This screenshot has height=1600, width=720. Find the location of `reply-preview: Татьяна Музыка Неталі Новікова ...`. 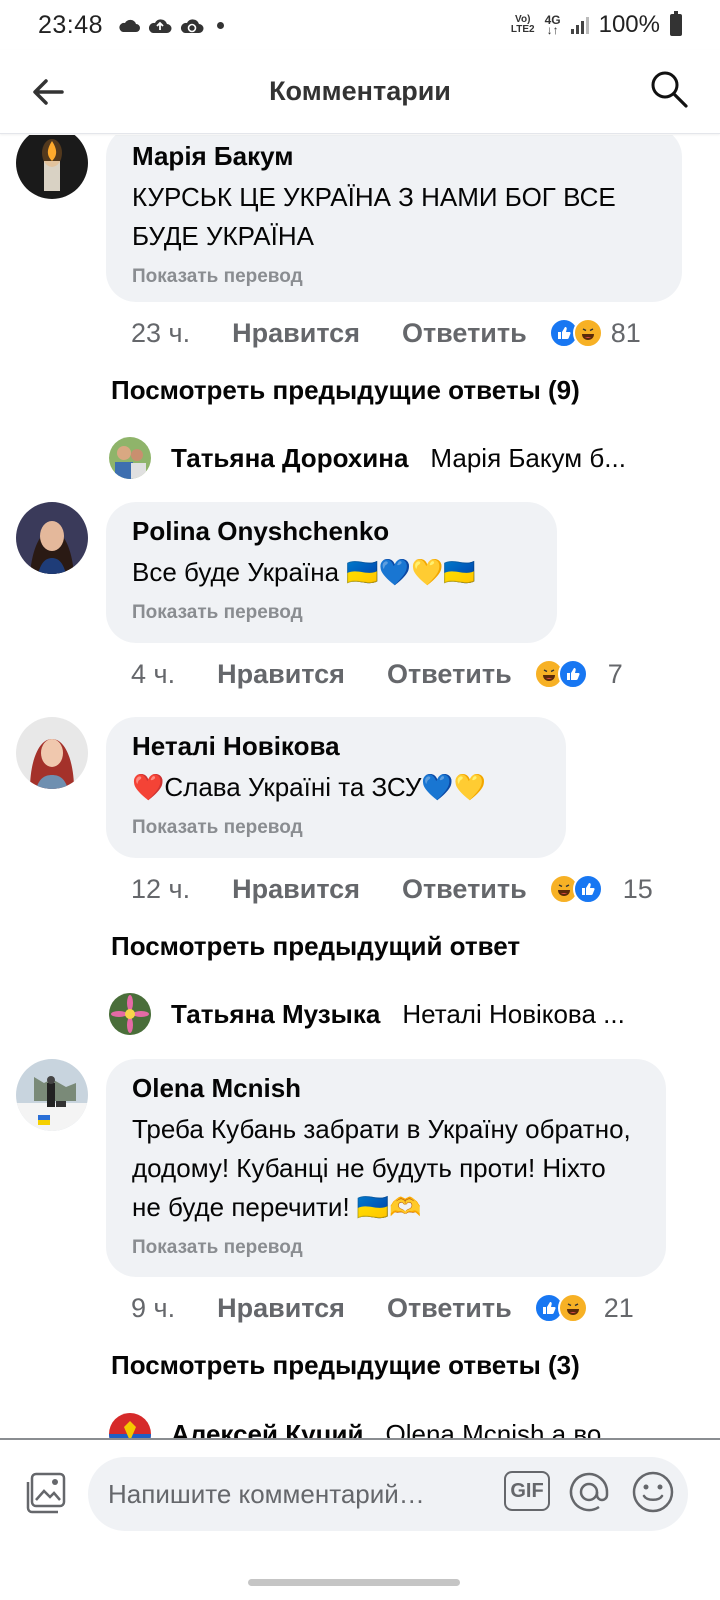

reply-preview: Татьяна Музыка Неталі Новікова ... is located at coordinates (399, 1014).